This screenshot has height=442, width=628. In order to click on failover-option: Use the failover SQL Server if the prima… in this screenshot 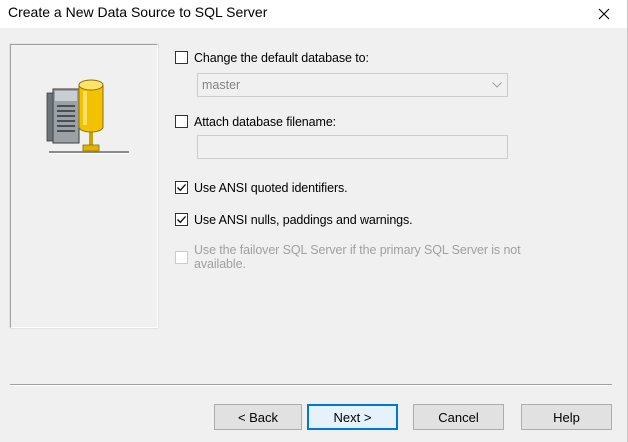, I will do `click(374, 257)`.